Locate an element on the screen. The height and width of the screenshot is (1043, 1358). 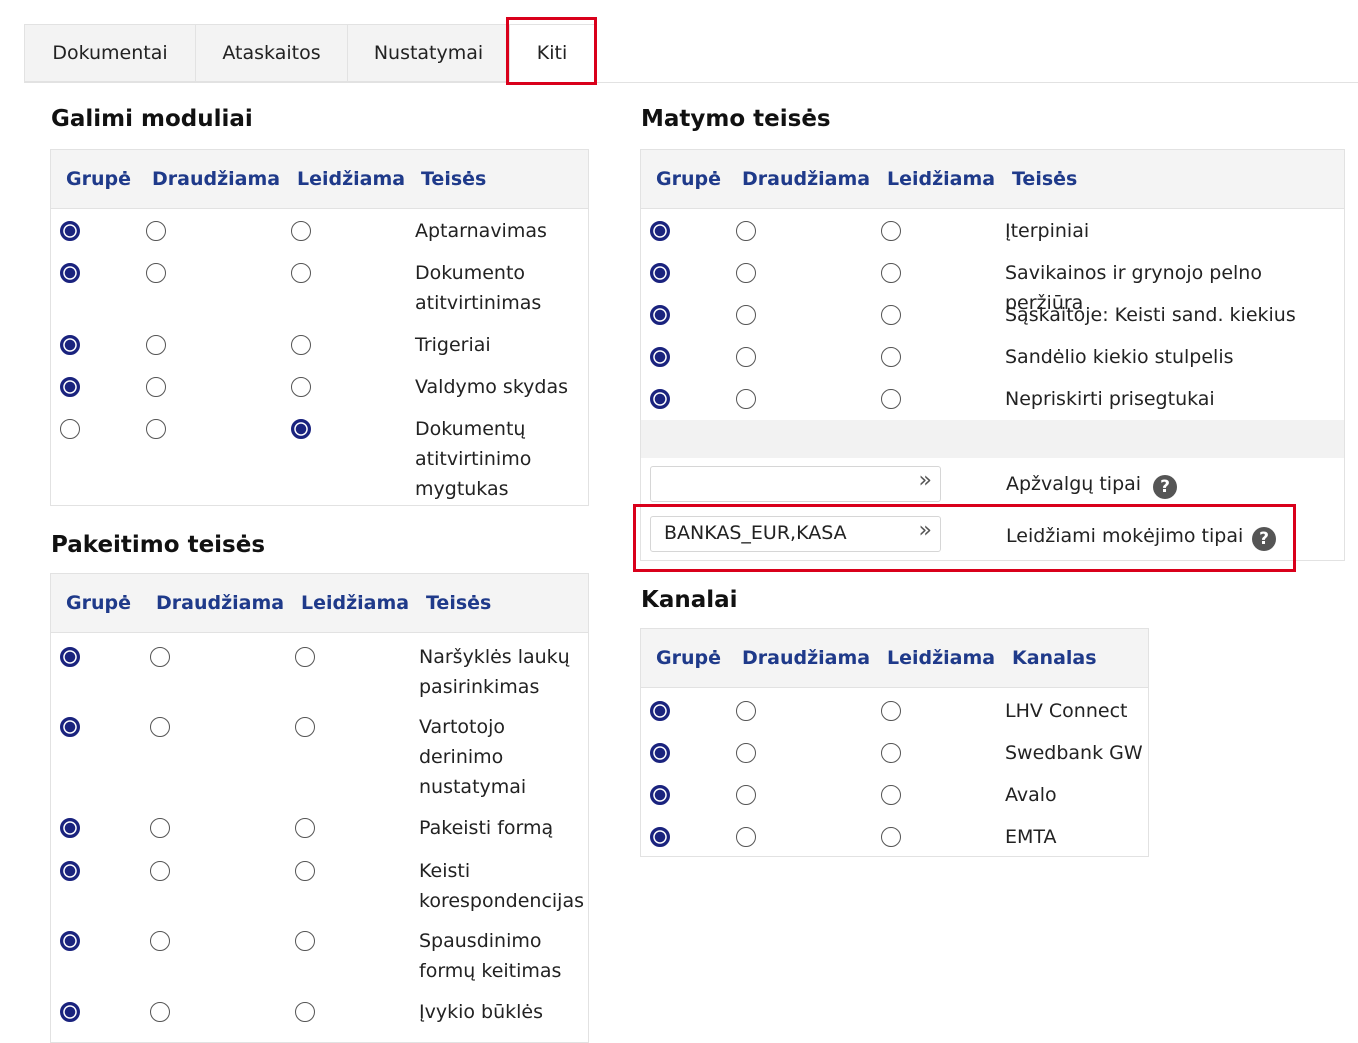
row-label: Sandėlio kiekio stulpelis is located at coordinates (1119, 357).